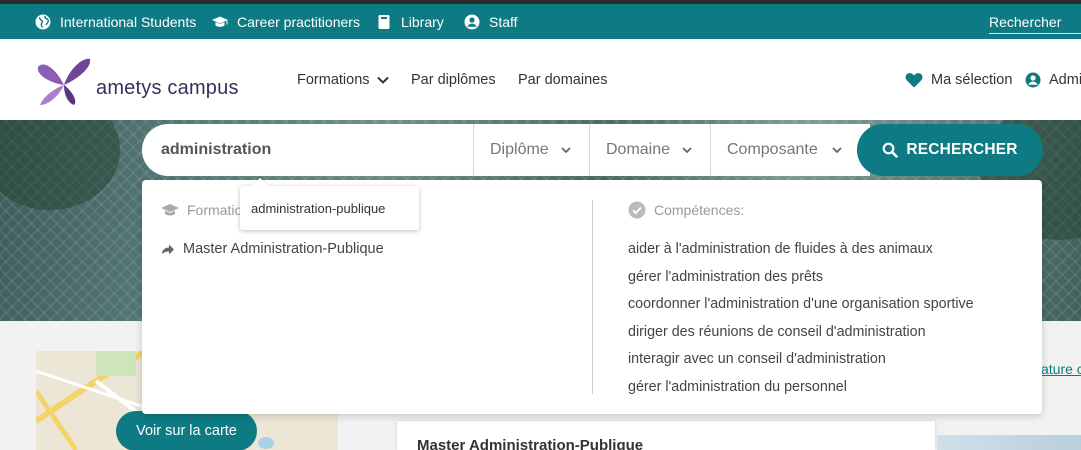 Image resolution: width=1081 pixels, height=450 pixels. I want to click on autocomplete-tooltip: administration-publique, so click(329, 208).